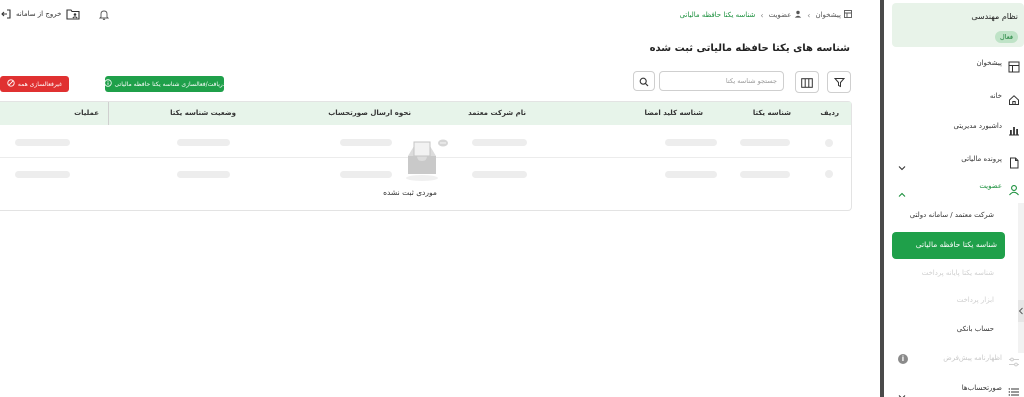 The image size is (1024, 397). What do you see at coordinates (6, 14) in the screenshot?
I see `logout-icon` at bounding box center [6, 14].